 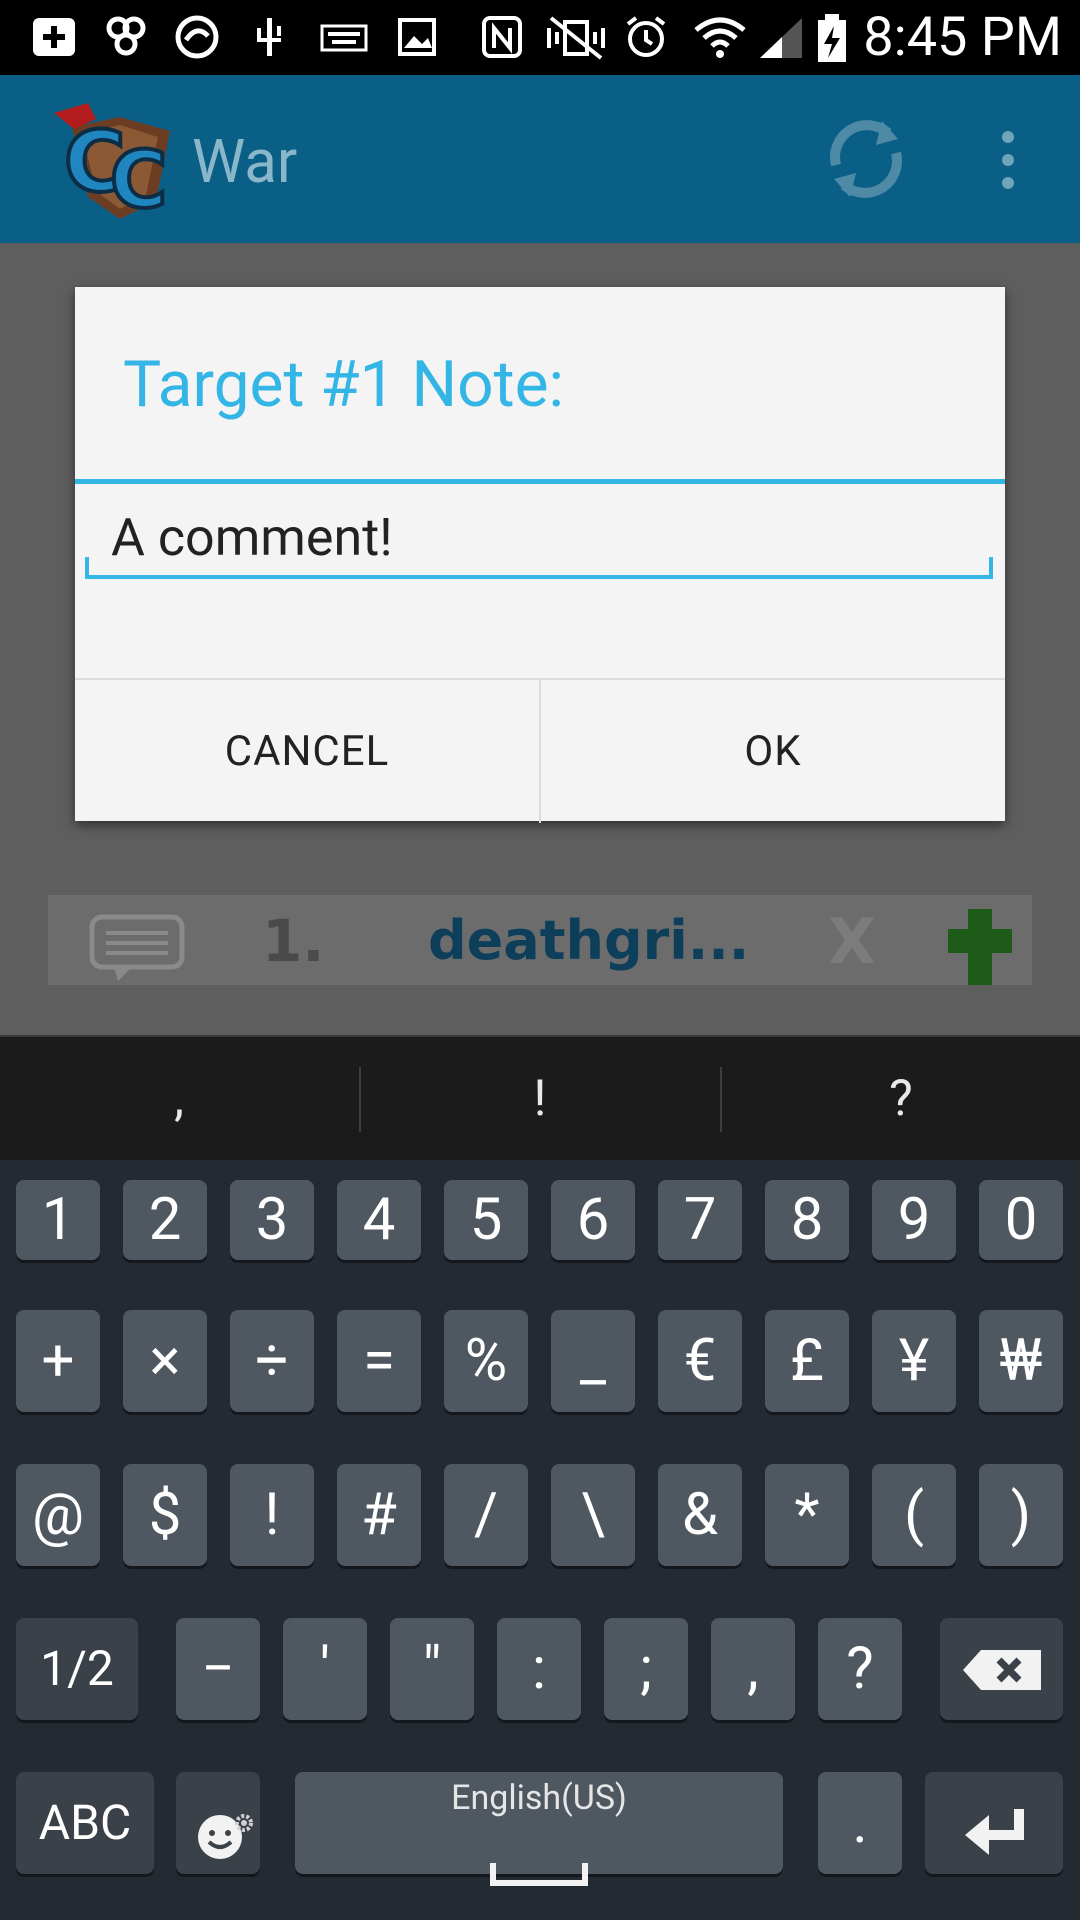 I want to click on space-key: English(US), so click(x=539, y=1829).